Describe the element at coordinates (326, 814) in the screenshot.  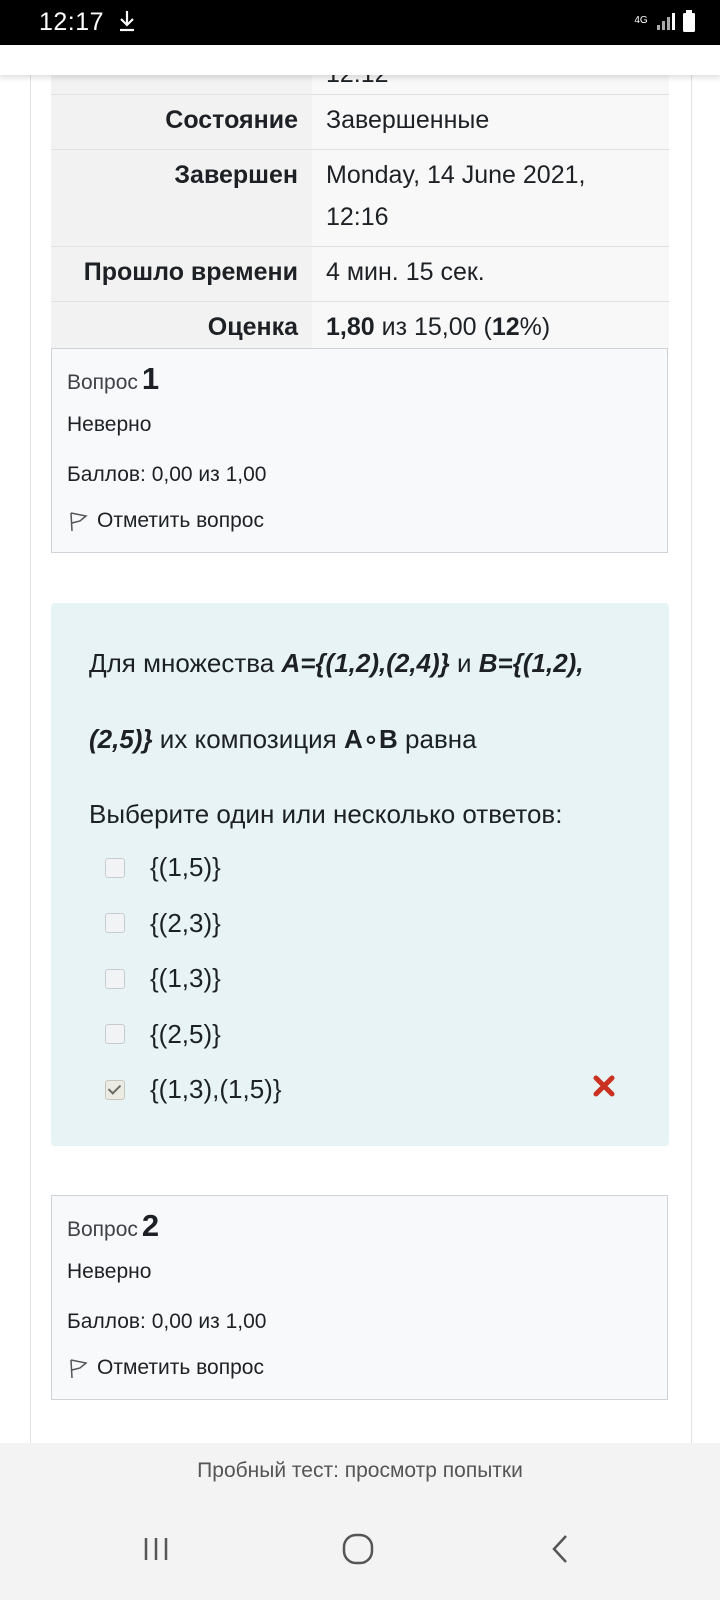
I see `answer-prompt: Выберите один или несколько ответов:` at that location.